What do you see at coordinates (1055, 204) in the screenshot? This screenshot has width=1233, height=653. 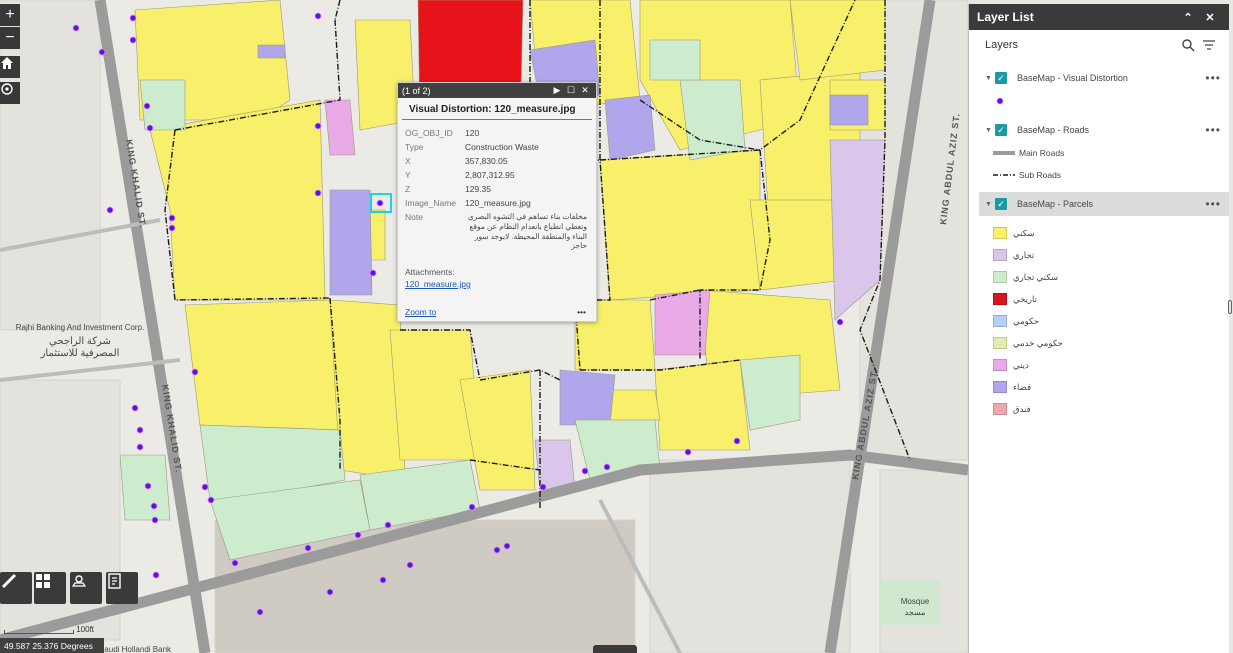 I see `layer-name: BaseMap - Parcels` at bounding box center [1055, 204].